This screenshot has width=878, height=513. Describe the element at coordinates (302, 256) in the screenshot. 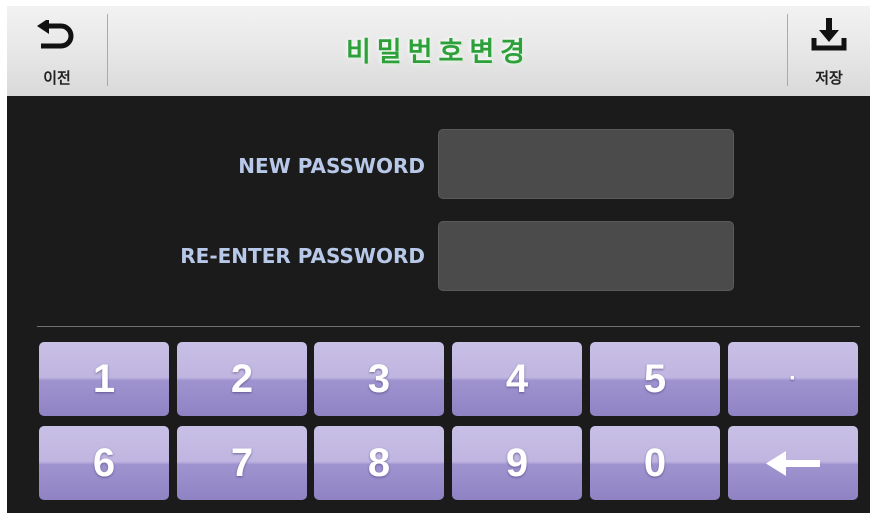

I see `reenter-password-label: RE-ENTER PASSWORD` at that location.